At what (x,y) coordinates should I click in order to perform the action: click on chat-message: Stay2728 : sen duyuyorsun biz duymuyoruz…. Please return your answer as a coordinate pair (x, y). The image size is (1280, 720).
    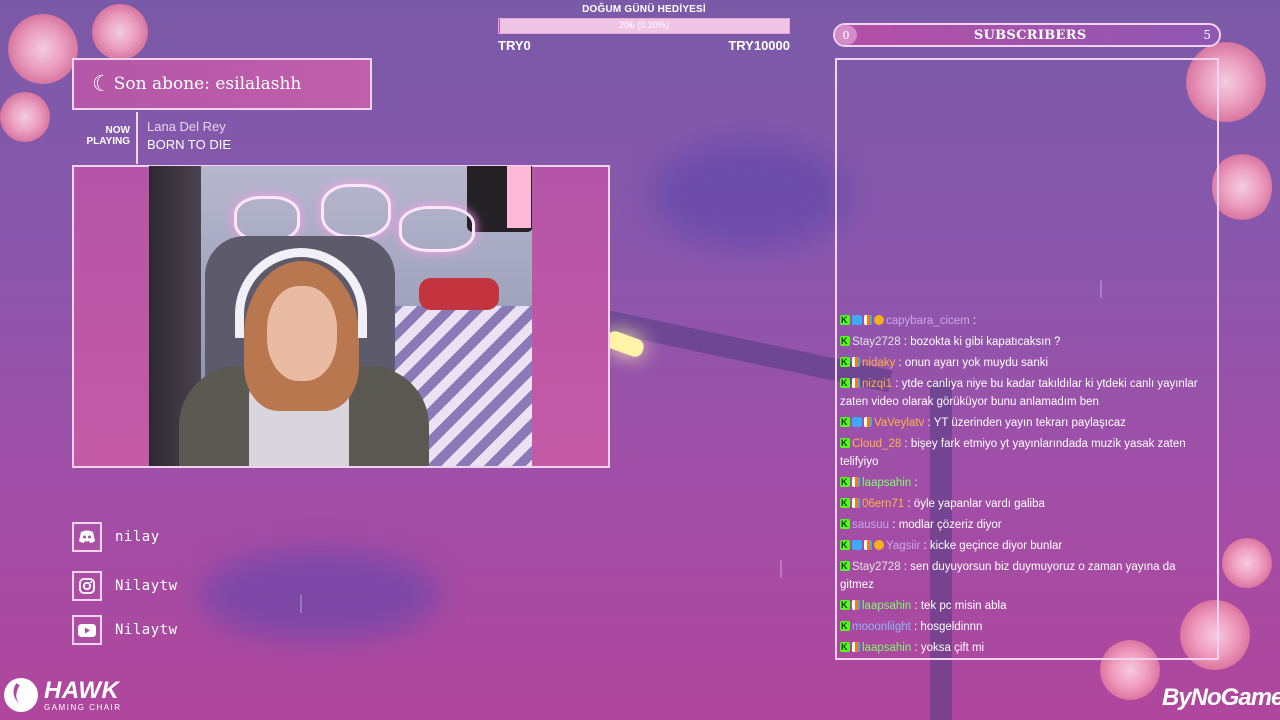
    Looking at the image, I should click on (1026, 575).